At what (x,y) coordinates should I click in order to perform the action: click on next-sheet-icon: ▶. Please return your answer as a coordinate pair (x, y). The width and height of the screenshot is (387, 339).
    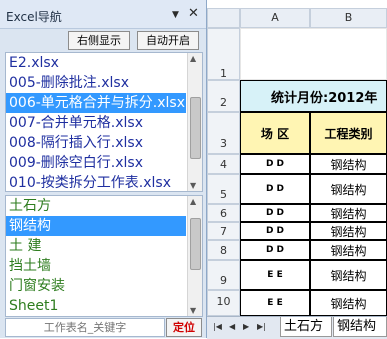
    Looking at the image, I should click on (246, 326).